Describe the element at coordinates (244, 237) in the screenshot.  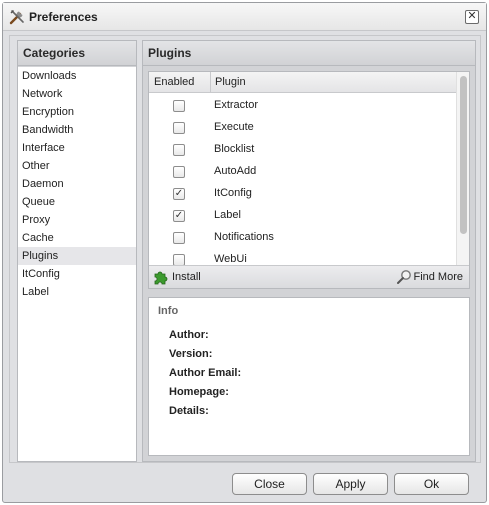
I see `plugin-name: Notifications` at that location.